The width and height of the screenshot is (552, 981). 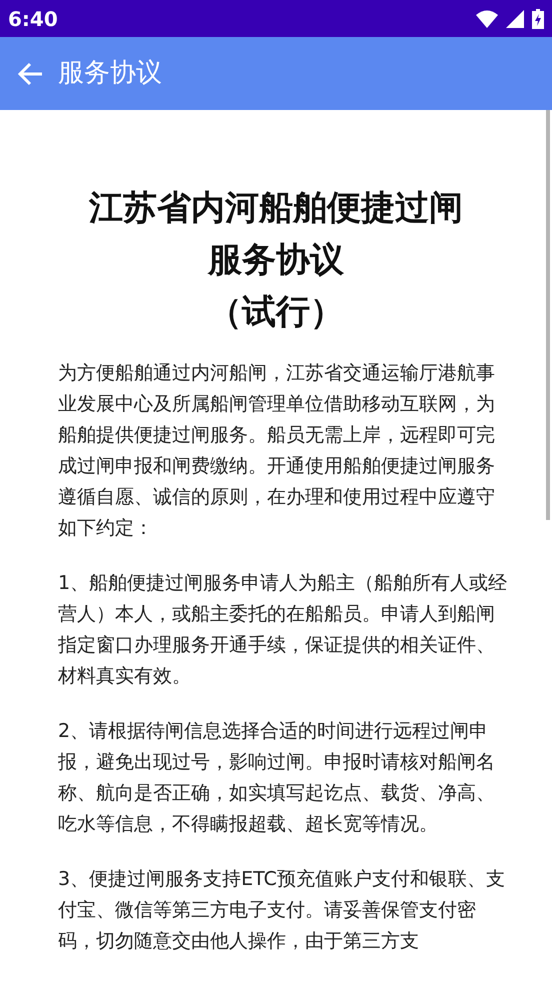 I want to click on signal-icon, so click(x=515, y=19).